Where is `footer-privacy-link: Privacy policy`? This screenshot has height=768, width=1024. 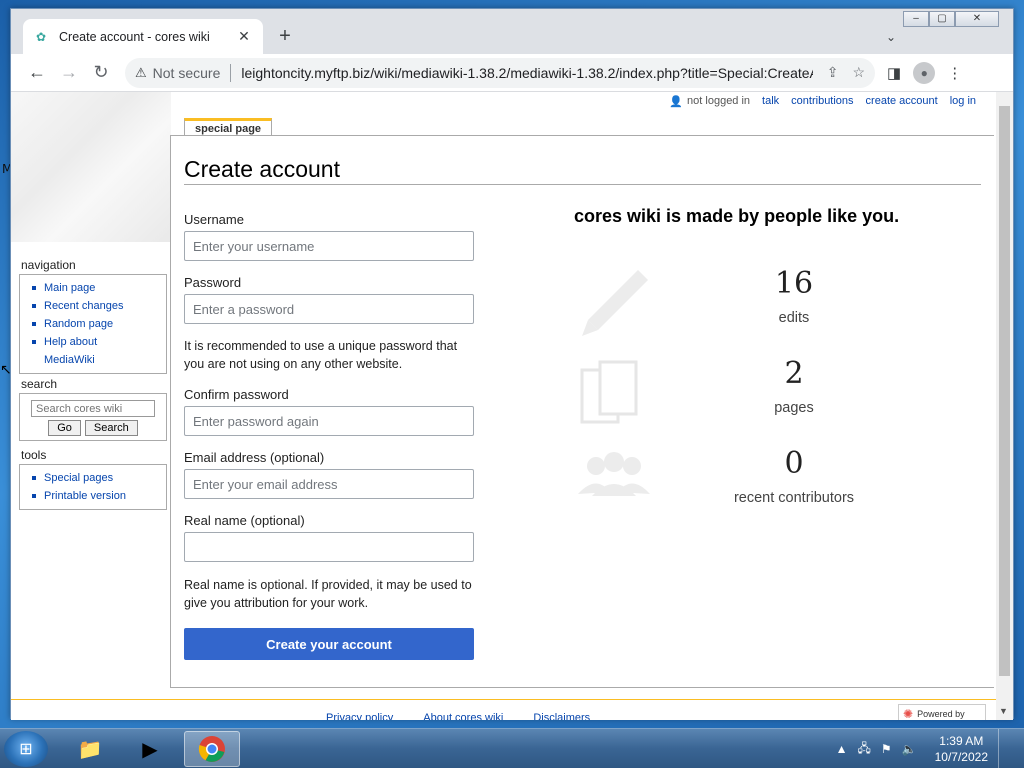 footer-privacy-link: Privacy policy is located at coordinates (359, 716).